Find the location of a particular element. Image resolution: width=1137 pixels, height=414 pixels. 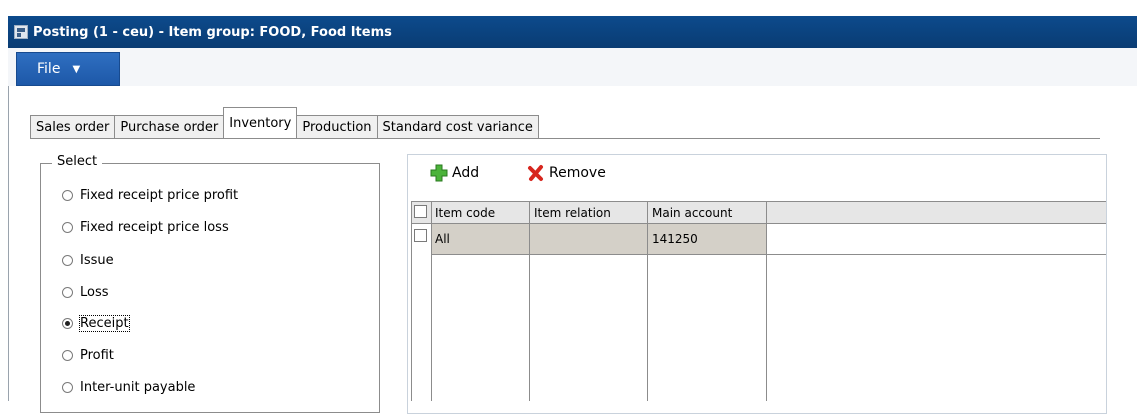

select-group-legend: Select is located at coordinates (77, 161).